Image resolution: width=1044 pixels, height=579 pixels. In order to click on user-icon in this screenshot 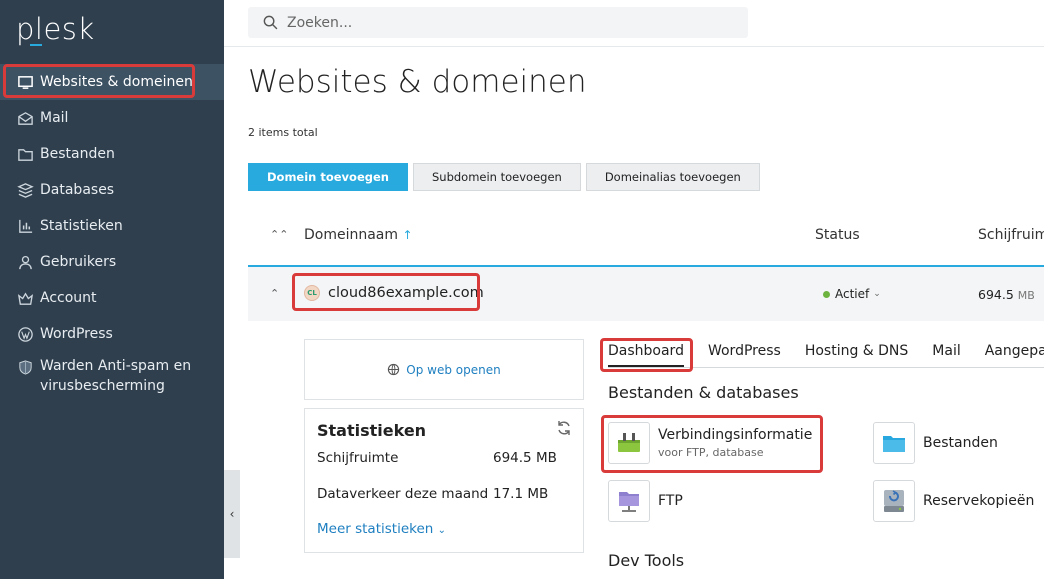, I will do `click(25, 262)`.